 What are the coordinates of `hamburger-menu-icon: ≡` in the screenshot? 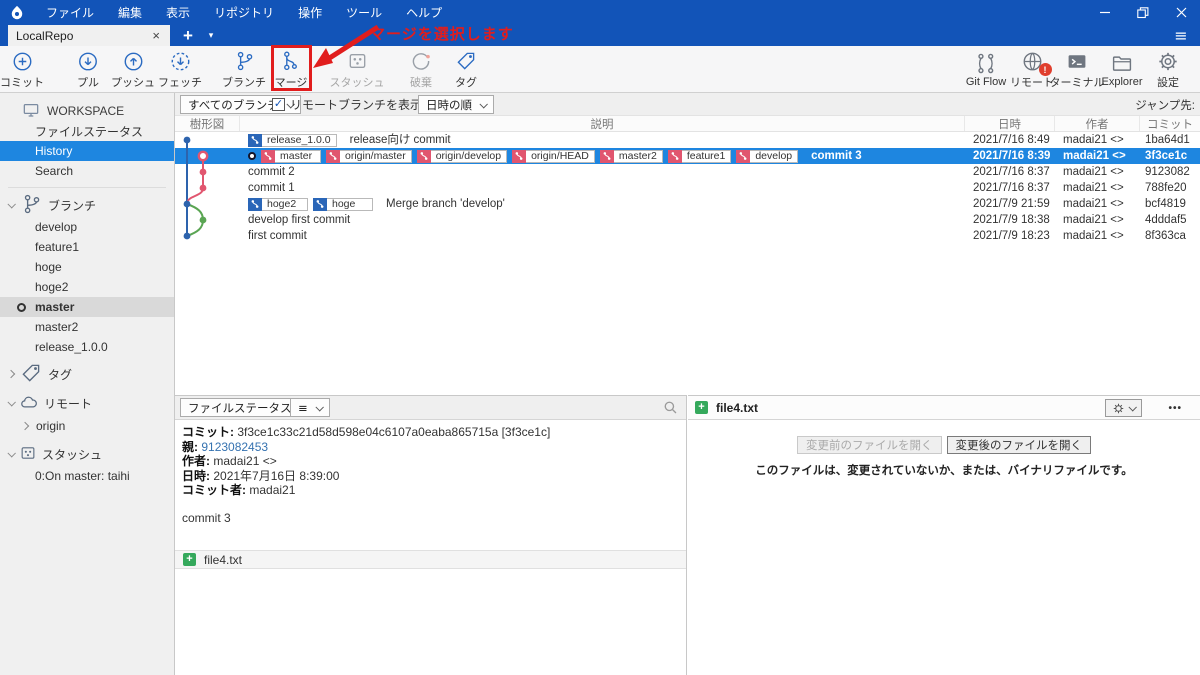 It's located at (1181, 35).